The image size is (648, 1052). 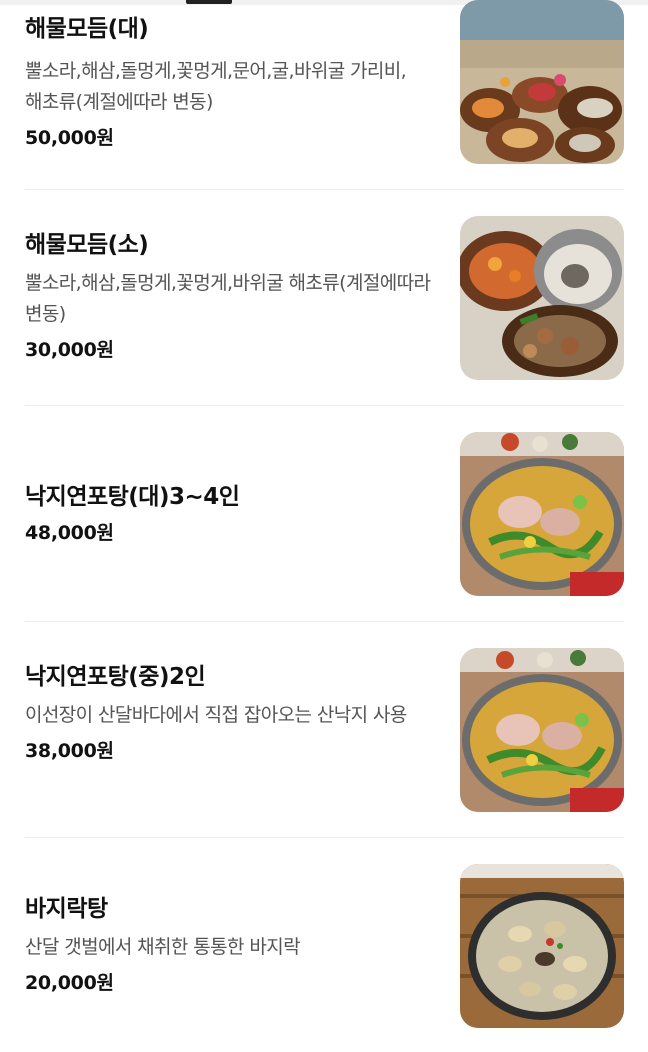 What do you see at coordinates (69, 751) in the screenshot?
I see `menu-item-price: 38,000원` at bounding box center [69, 751].